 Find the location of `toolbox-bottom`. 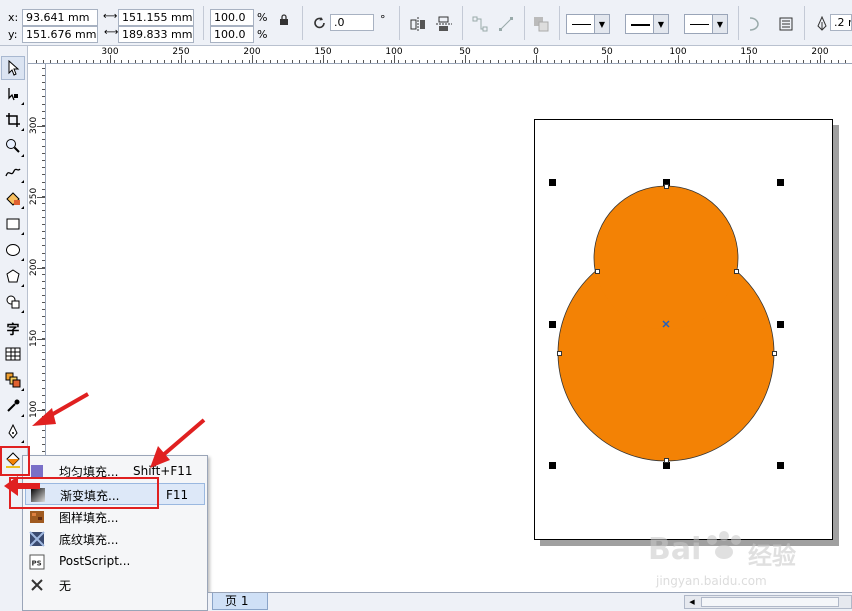

toolbox-bottom is located at coordinates (11, 603).